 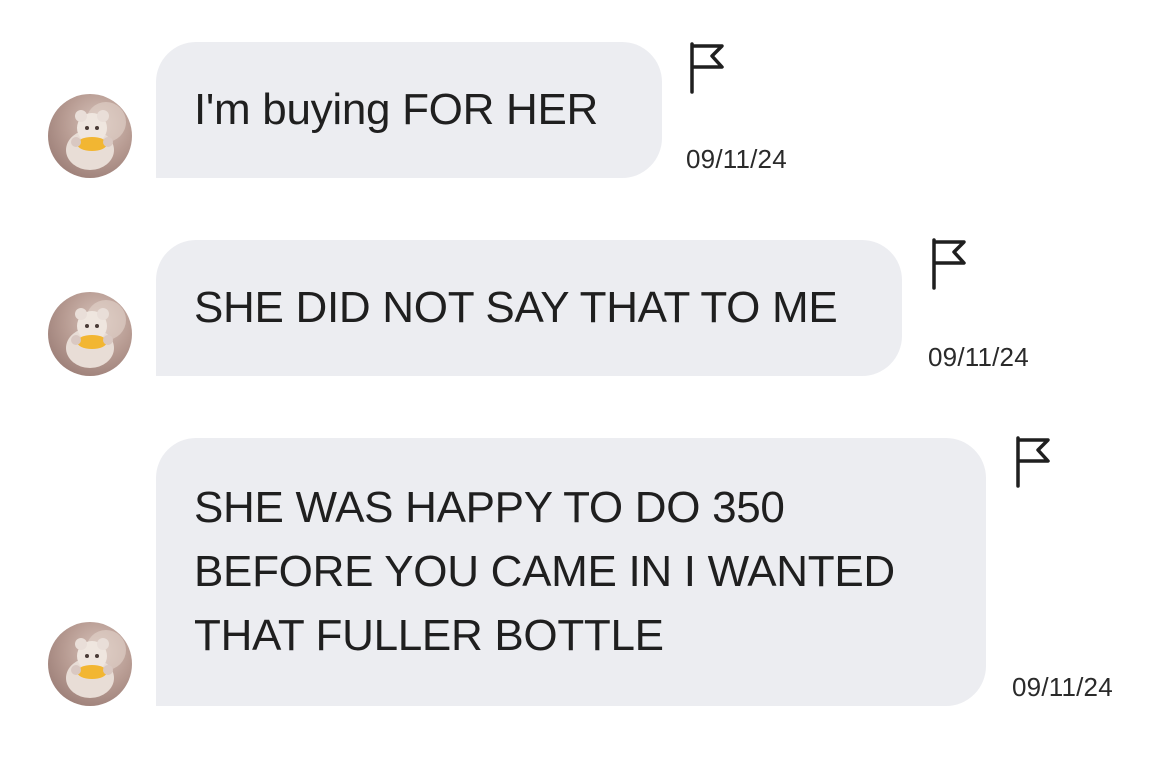 I want to click on message-text: SHE DID NOT SAY THAT TO ME, so click(x=516, y=307).